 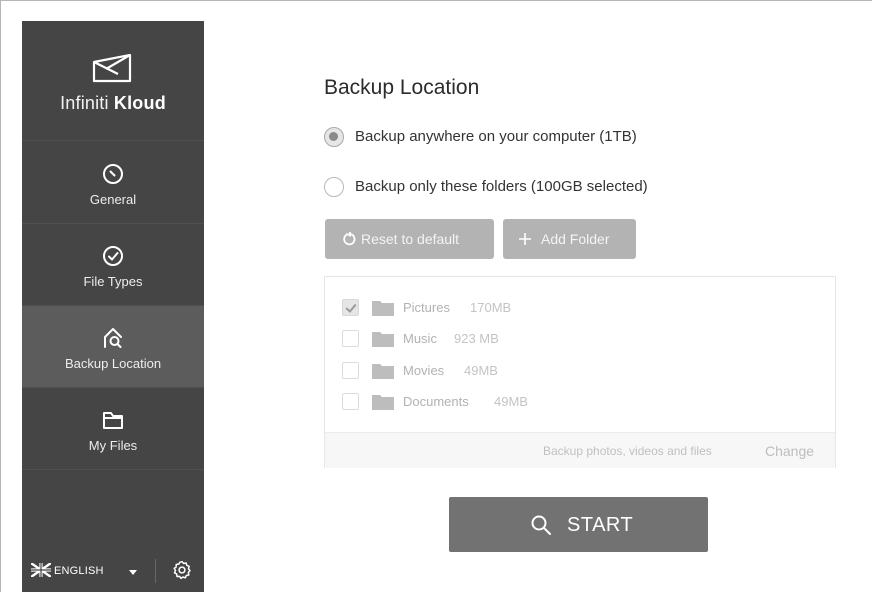 What do you see at coordinates (139, 103) in the screenshot?
I see `logo-text-bold: Kloud` at bounding box center [139, 103].